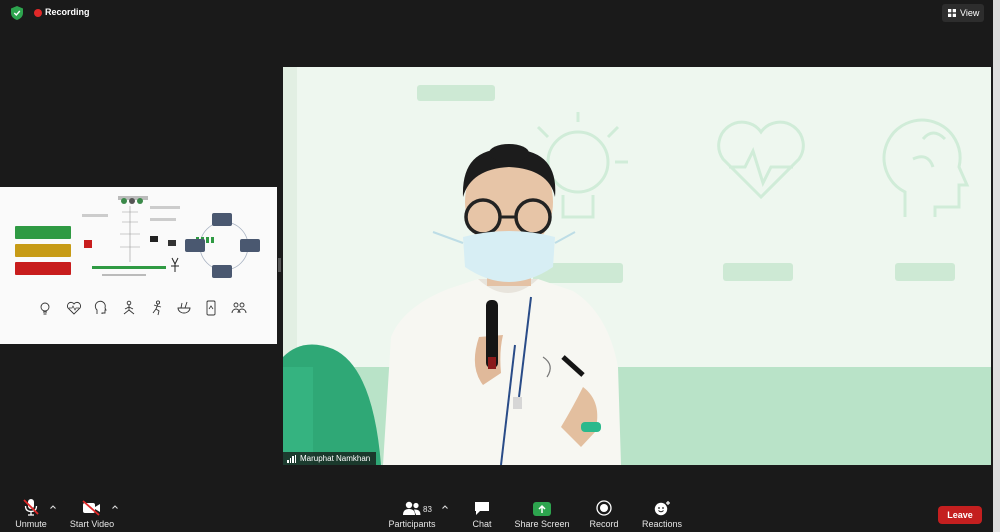 Image resolution: width=1000 pixels, height=532 pixels. I want to click on brain-head-icon, so click(100, 307).